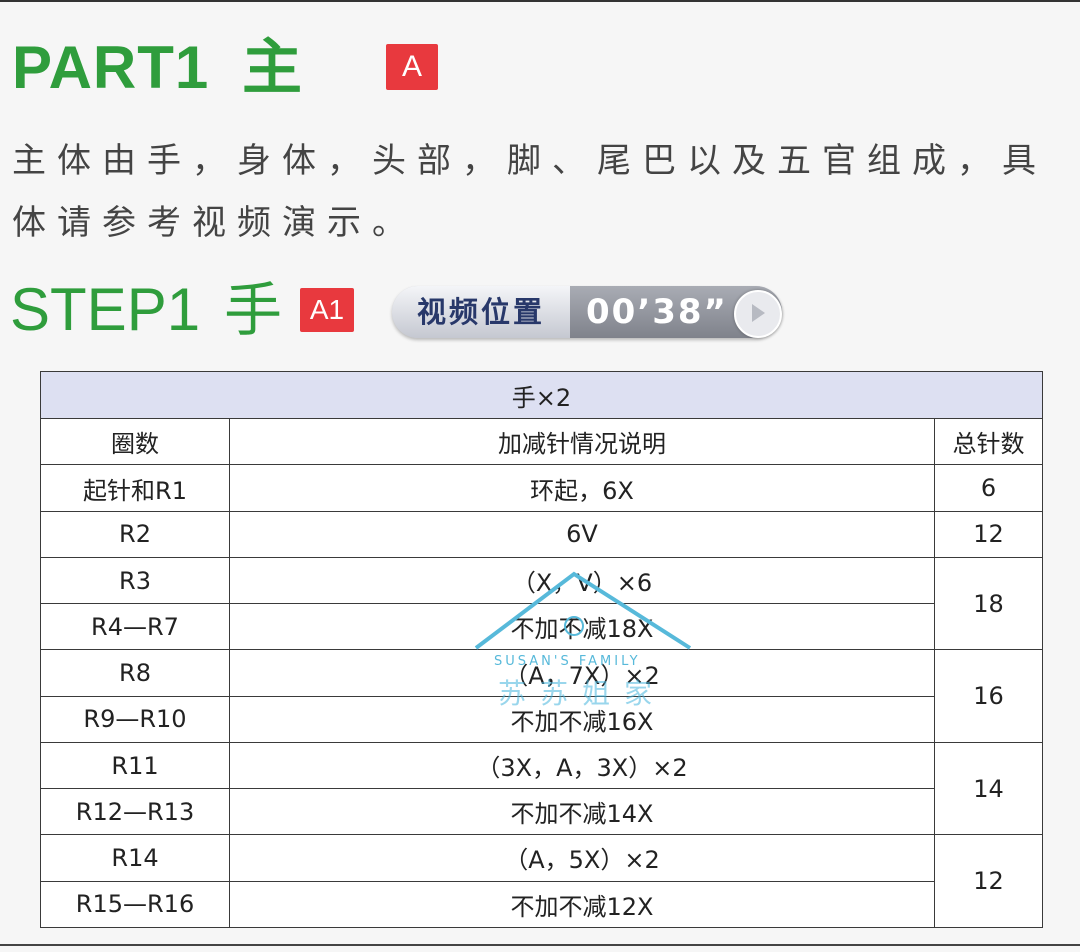 The width and height of the screenshot is (1080, 952). What do you see at coordinates (542, 192) in the screenshot?
I see `description: 主体由手，身体，头部，脚、尾巴以及五官组成，具 体请参考视频演示。` at bounding box center [542, 192].